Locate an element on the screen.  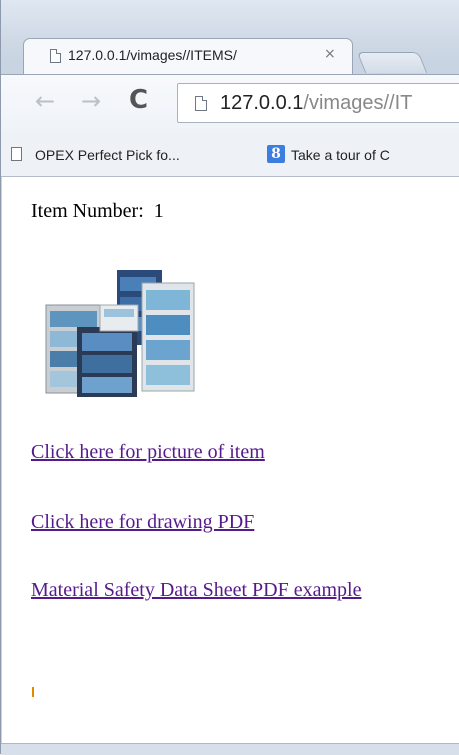
item-number-line: Item Number: 1 is located at coordinates (97, 211).